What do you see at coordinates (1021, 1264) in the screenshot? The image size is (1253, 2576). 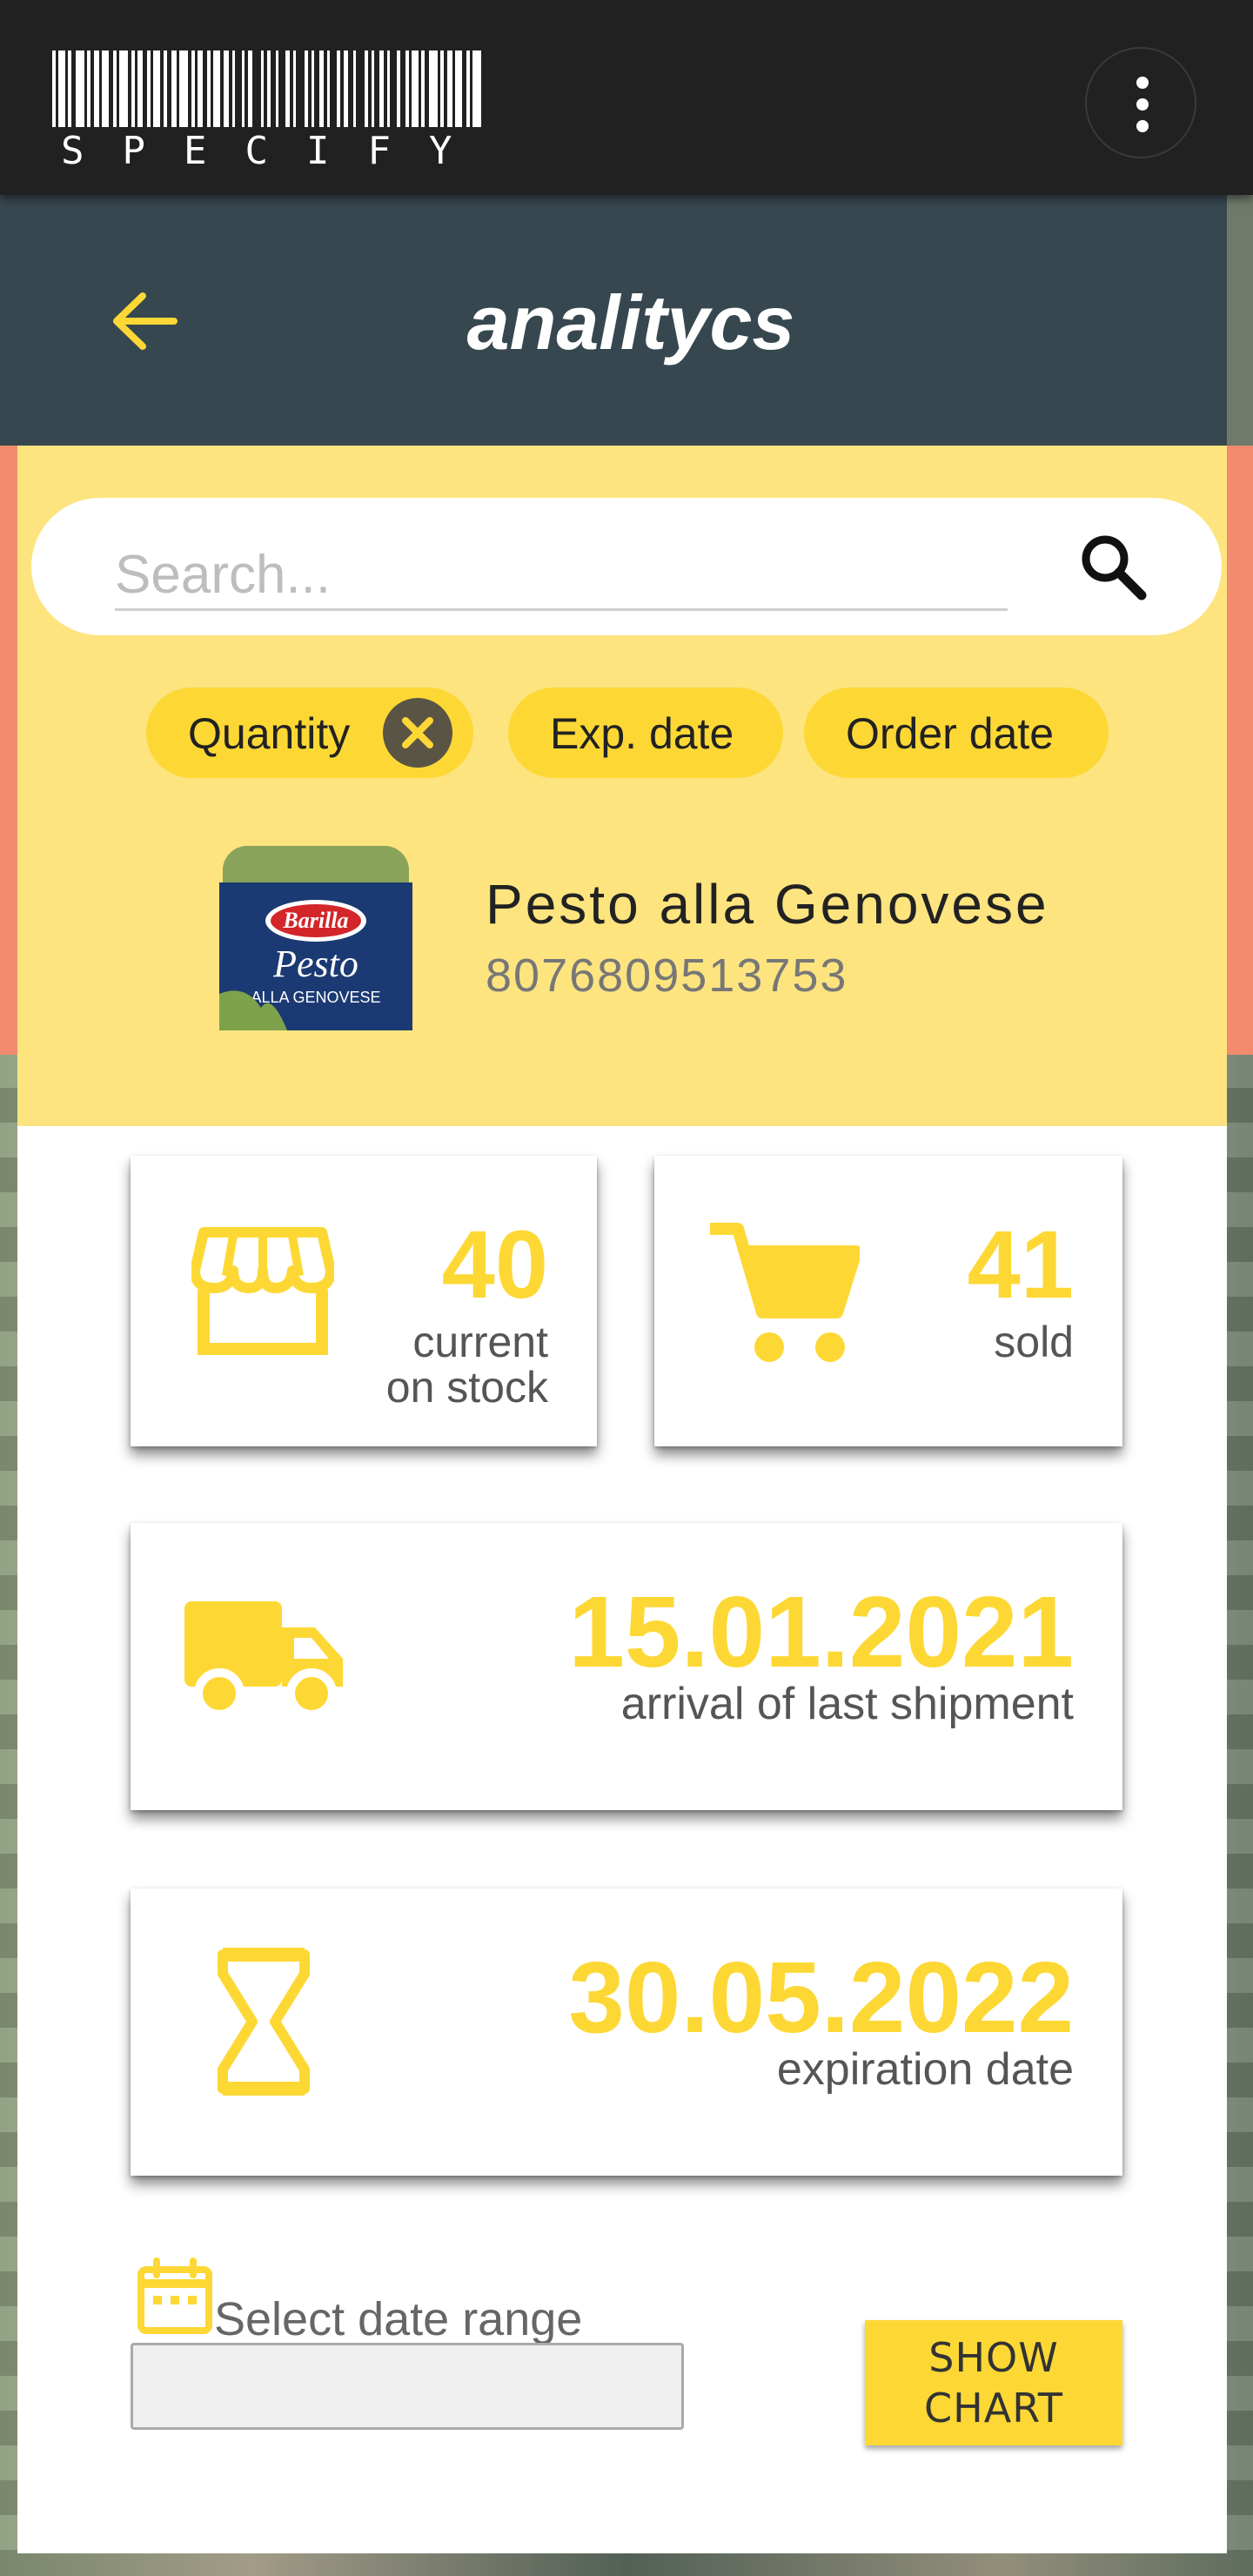 I see `sold-value: 41` at bounding box center [1021, 1264].